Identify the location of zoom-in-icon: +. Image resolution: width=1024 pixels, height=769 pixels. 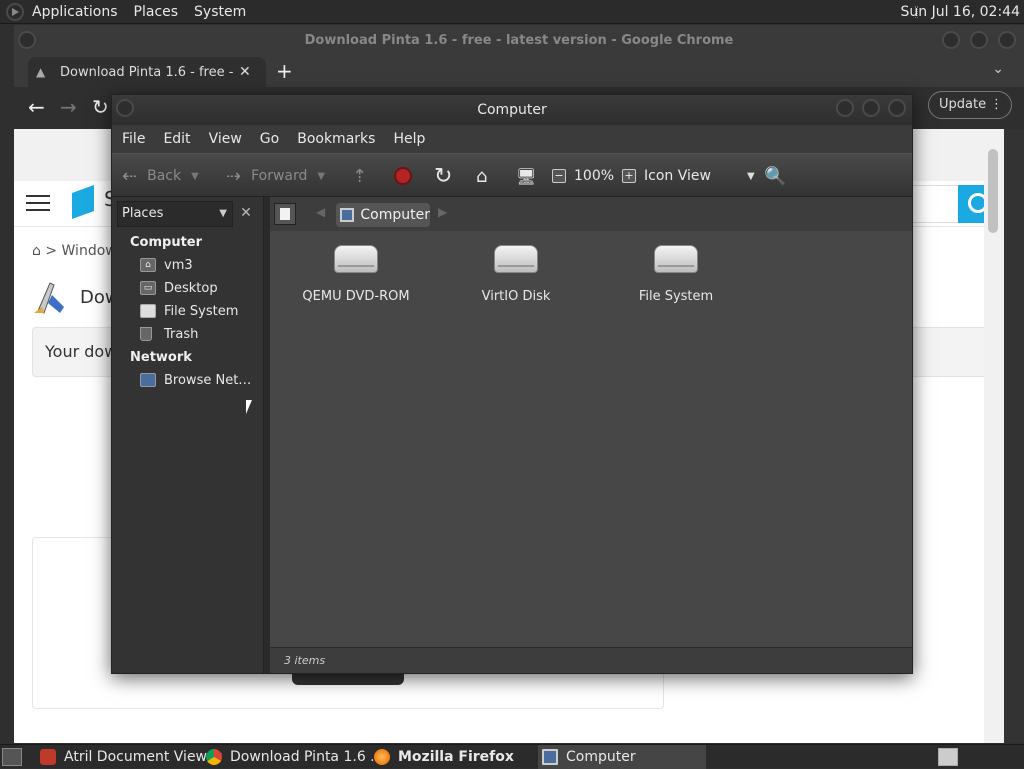
(629, 176).